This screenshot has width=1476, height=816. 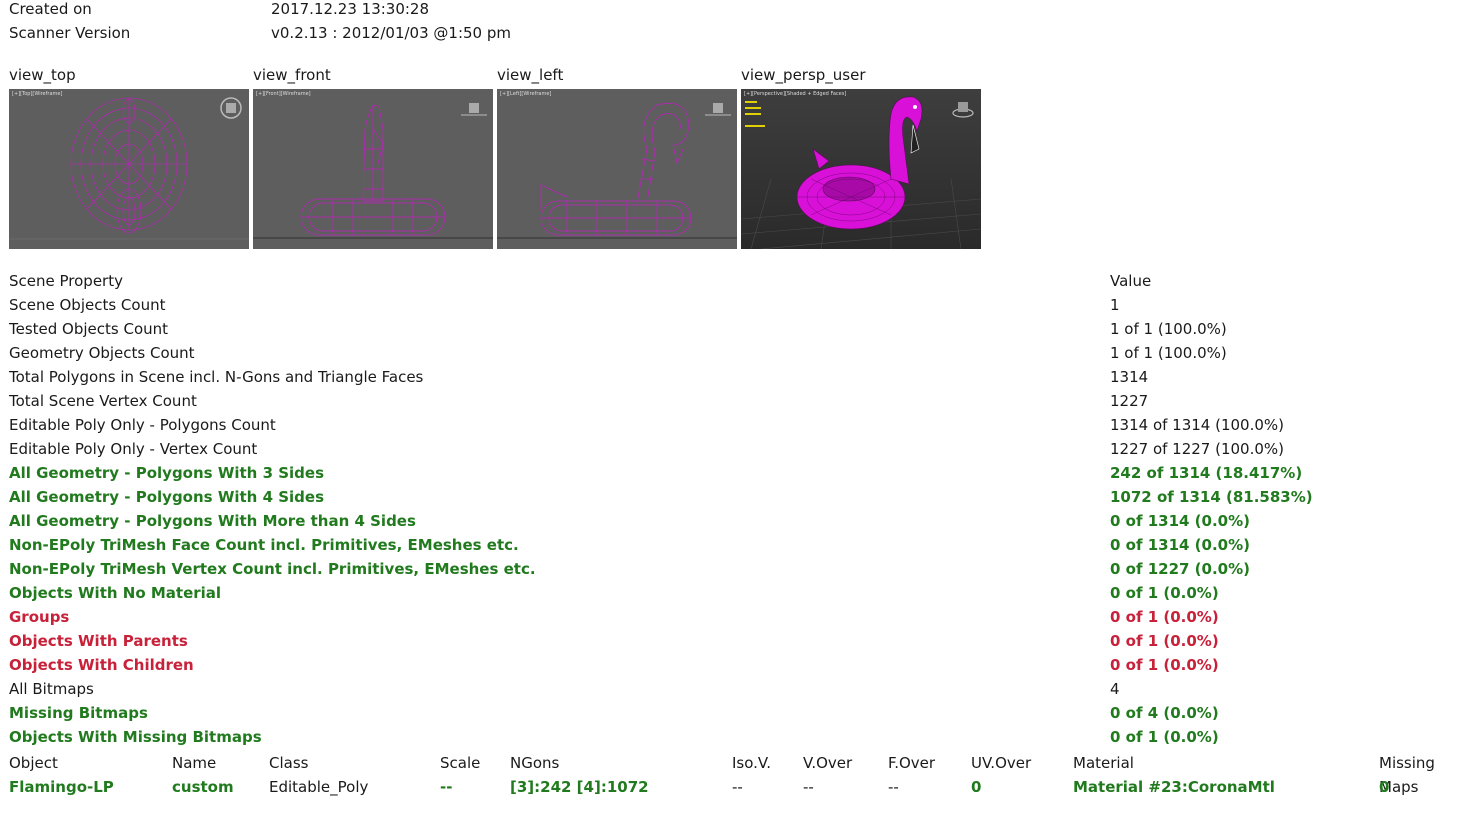 What do you see at coordinates (373, 169) in the screenshot?
I see `view-front-image: [+][Front][Wireframe]` at bounding box center [373, 169].